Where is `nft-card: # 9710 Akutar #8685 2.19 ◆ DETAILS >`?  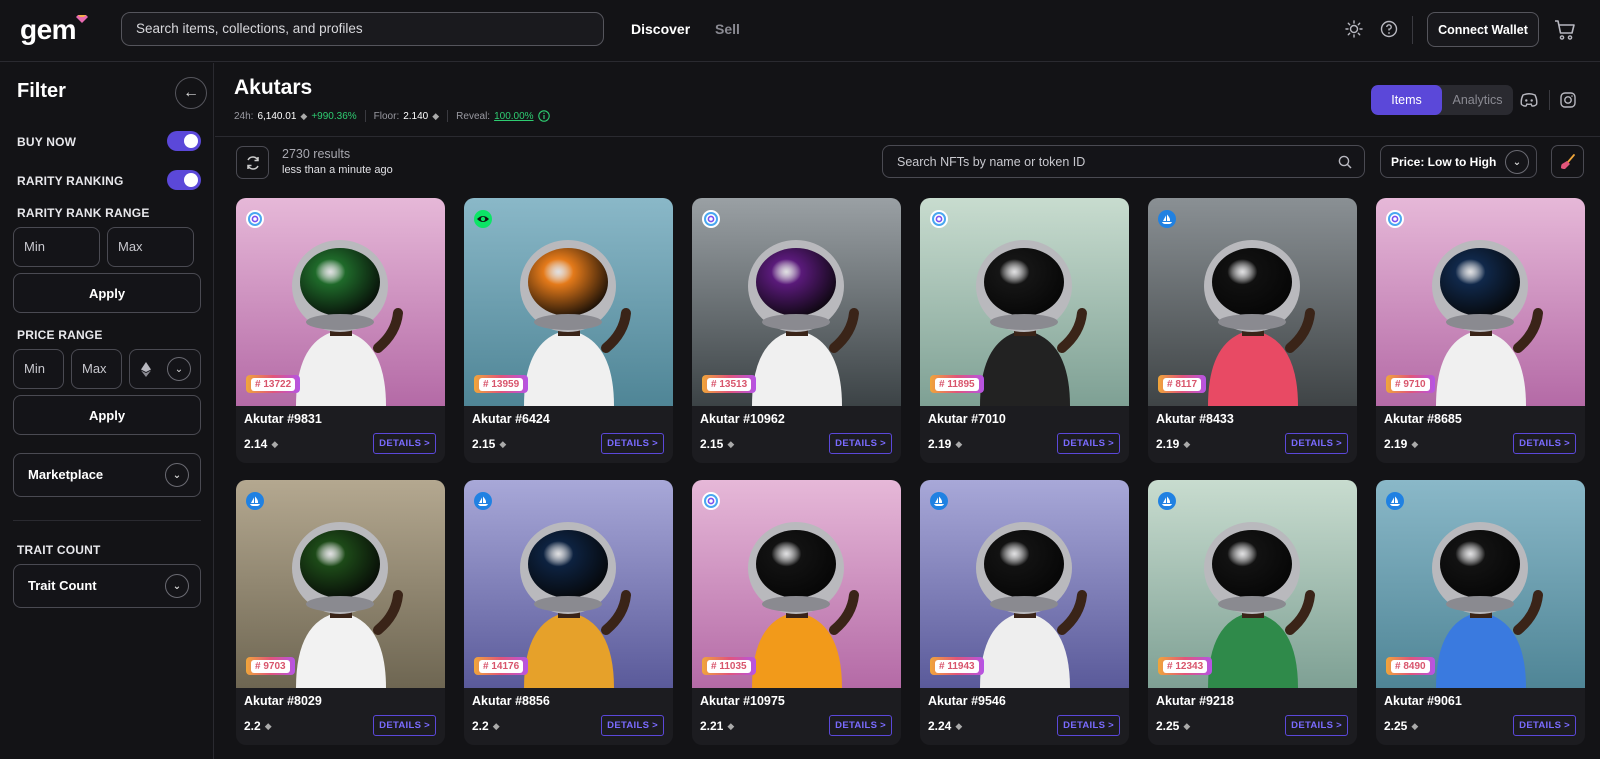 nft-card: # 9710 Akutar #8685 2.19 ◆ DETAILS > is located at coordinates (1480, 330).